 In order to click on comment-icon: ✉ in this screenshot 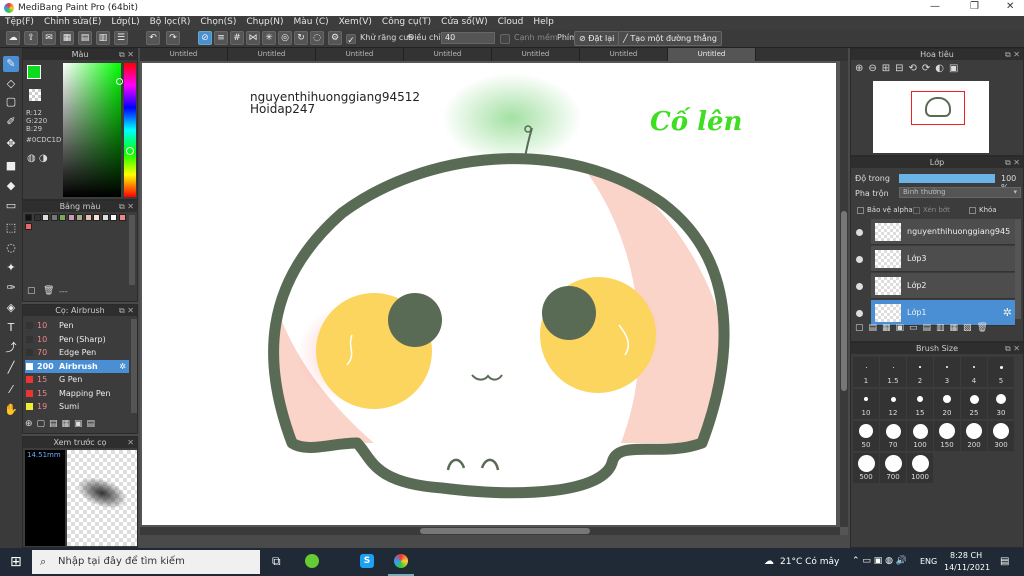, I will do `click(49, 38)`.